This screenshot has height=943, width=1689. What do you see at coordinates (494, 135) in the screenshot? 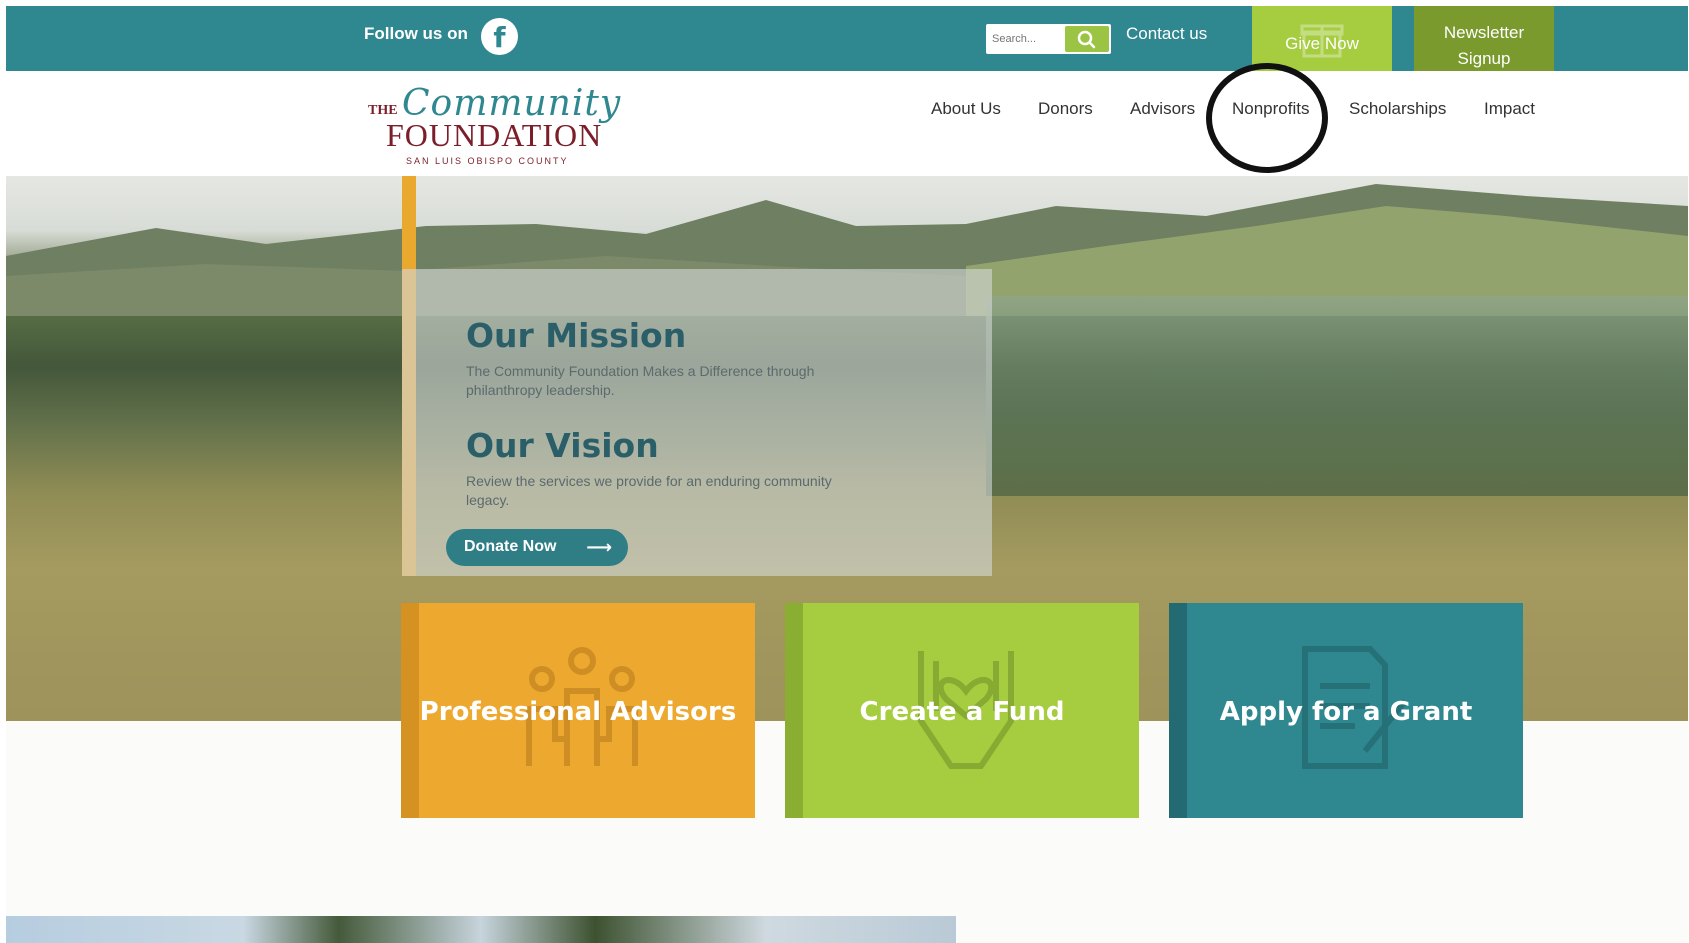
I see `logo-foundation: FOUNDATION` at bounding box center [494, 135].